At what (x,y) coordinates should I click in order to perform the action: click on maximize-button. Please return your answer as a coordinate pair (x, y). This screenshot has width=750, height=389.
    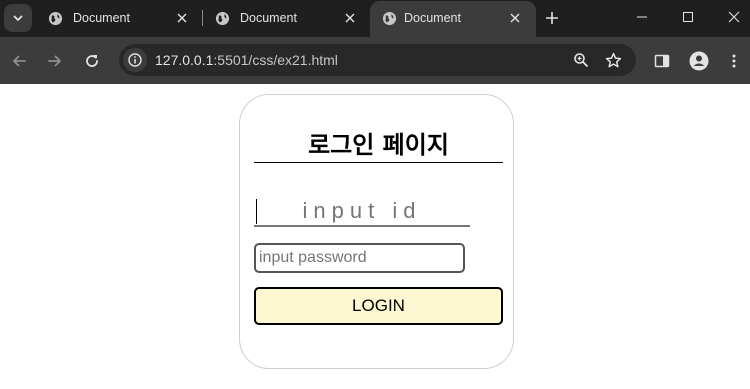
    Looking at the image, I should click on (688, 17).